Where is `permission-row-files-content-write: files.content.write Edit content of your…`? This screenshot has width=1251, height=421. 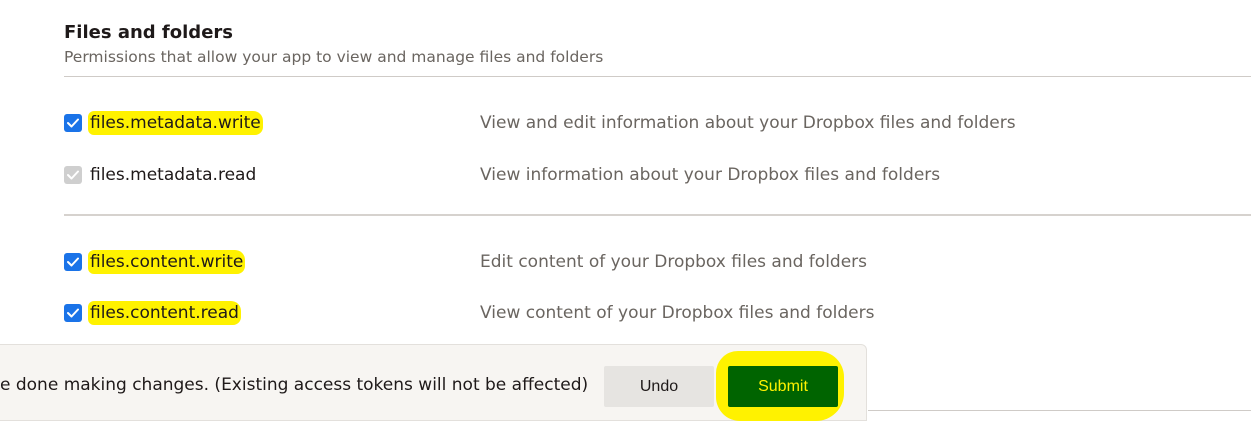
permission-row-files-content-write: files.content.write Edit content of your… is located at coordinates (614, 263).